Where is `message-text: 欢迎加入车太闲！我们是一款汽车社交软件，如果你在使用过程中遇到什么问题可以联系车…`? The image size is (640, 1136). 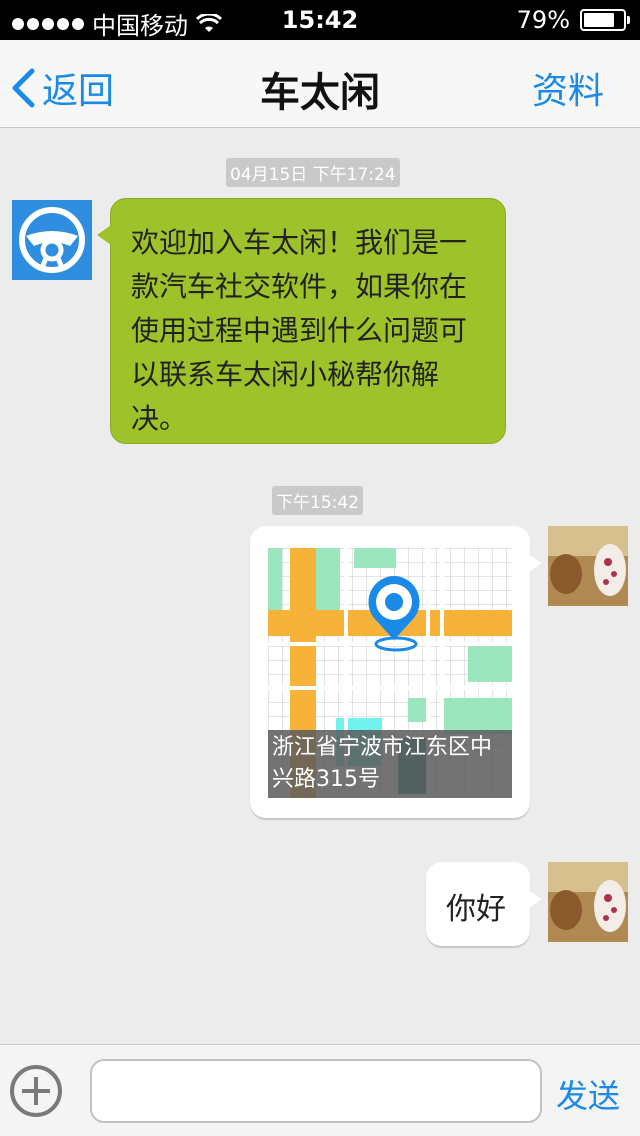
message-text: 欢迎加入车太闲！我们是一款汽车社交软件，如果你在使用过程中遇到什么问题可以联系车… is located at coordinates (299, 330).